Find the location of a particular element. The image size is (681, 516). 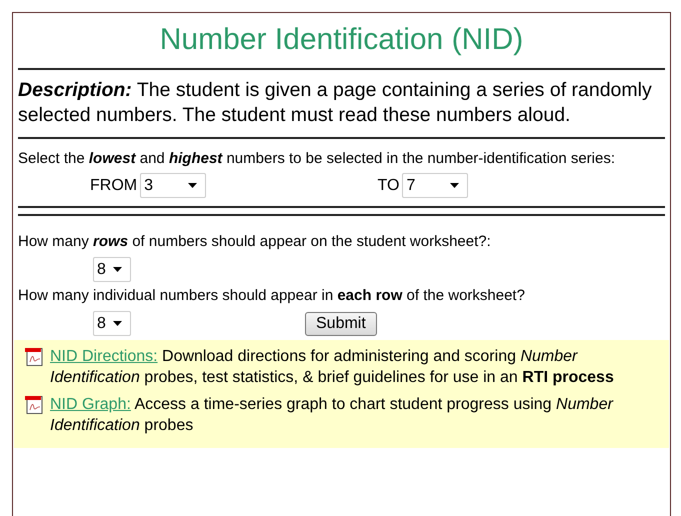

rows-prompt: How many rows of numbers should appear on the student worksheet?: is located at coordinates (255, 242).